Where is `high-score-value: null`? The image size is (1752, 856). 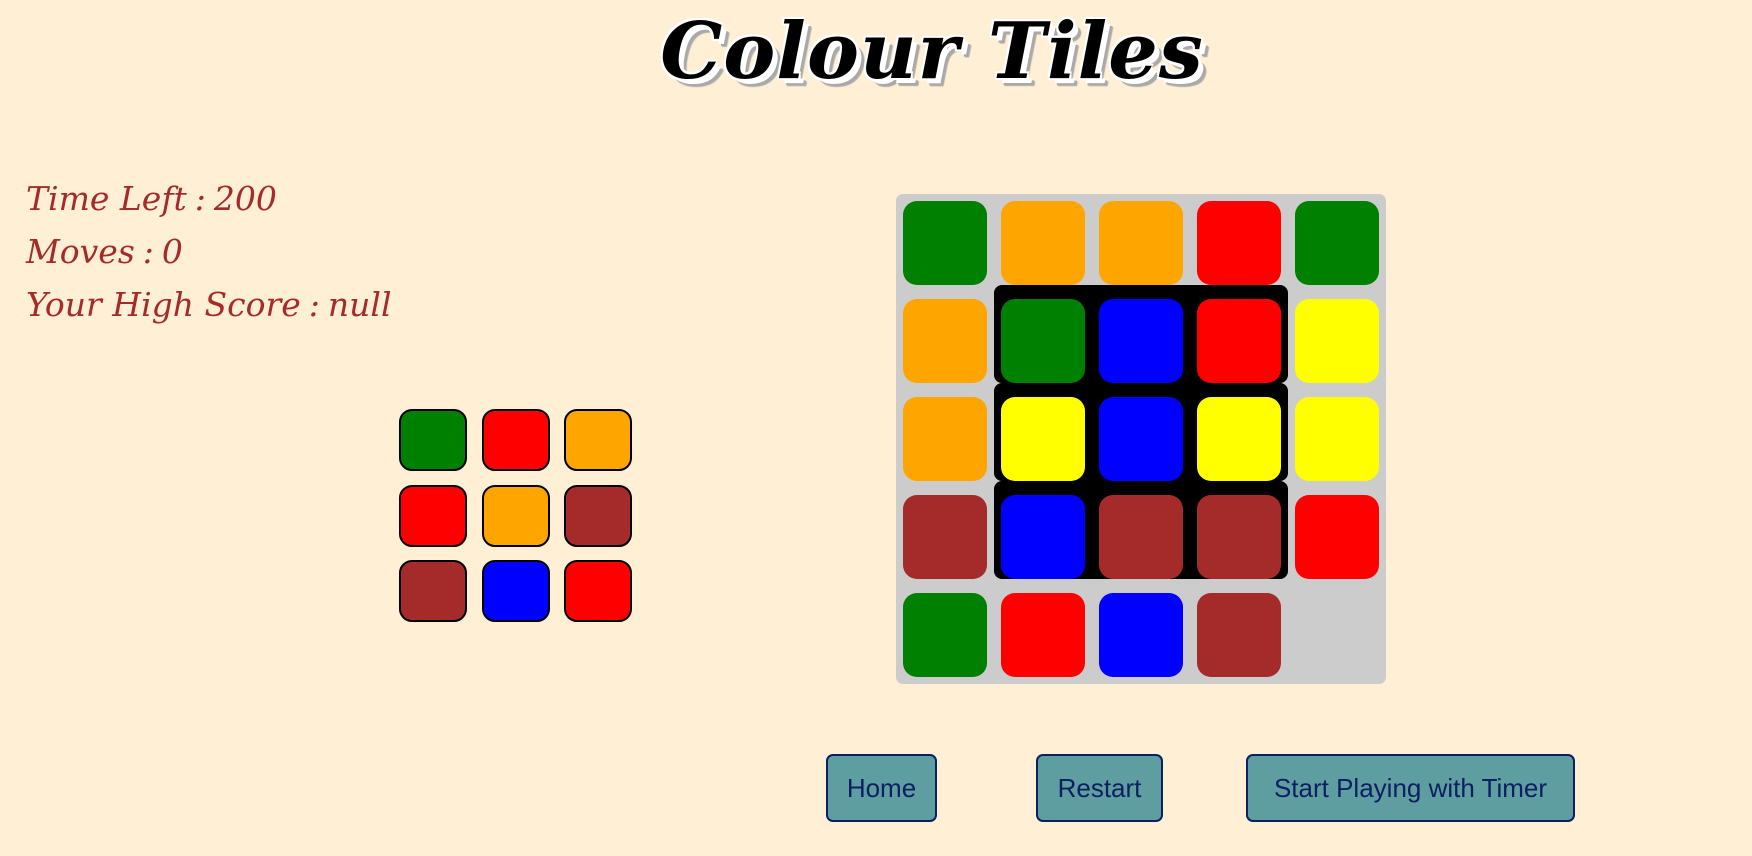
high-score-value: null is located at coordinates (359, 304).